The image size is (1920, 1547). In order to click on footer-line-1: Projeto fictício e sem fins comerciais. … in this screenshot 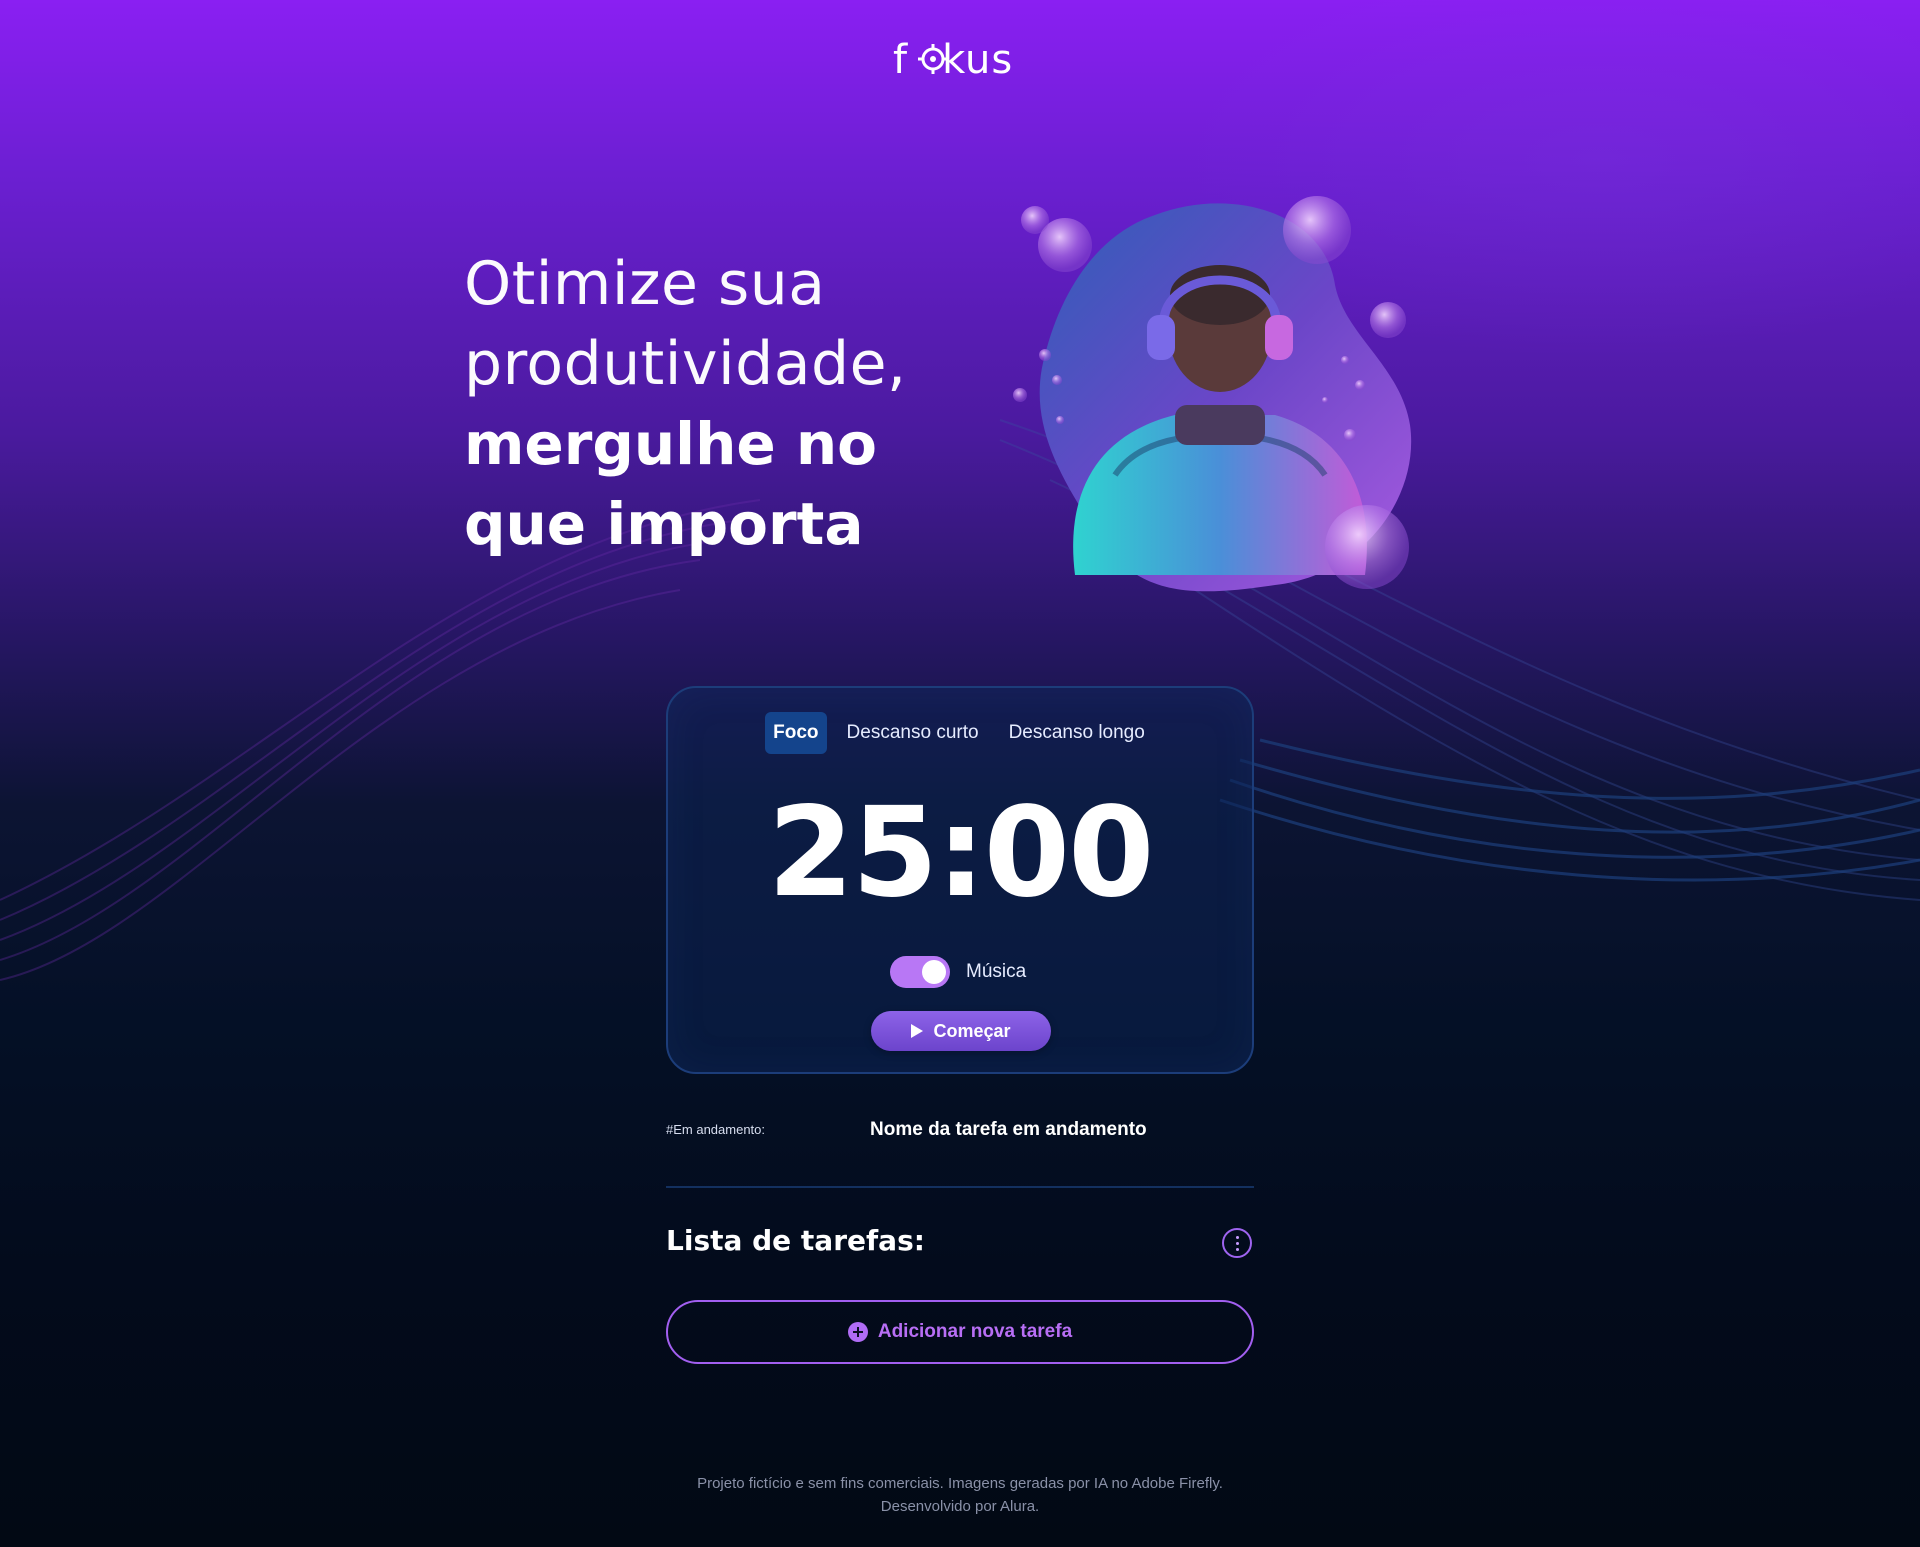, I will do `click(960, 1483)`.